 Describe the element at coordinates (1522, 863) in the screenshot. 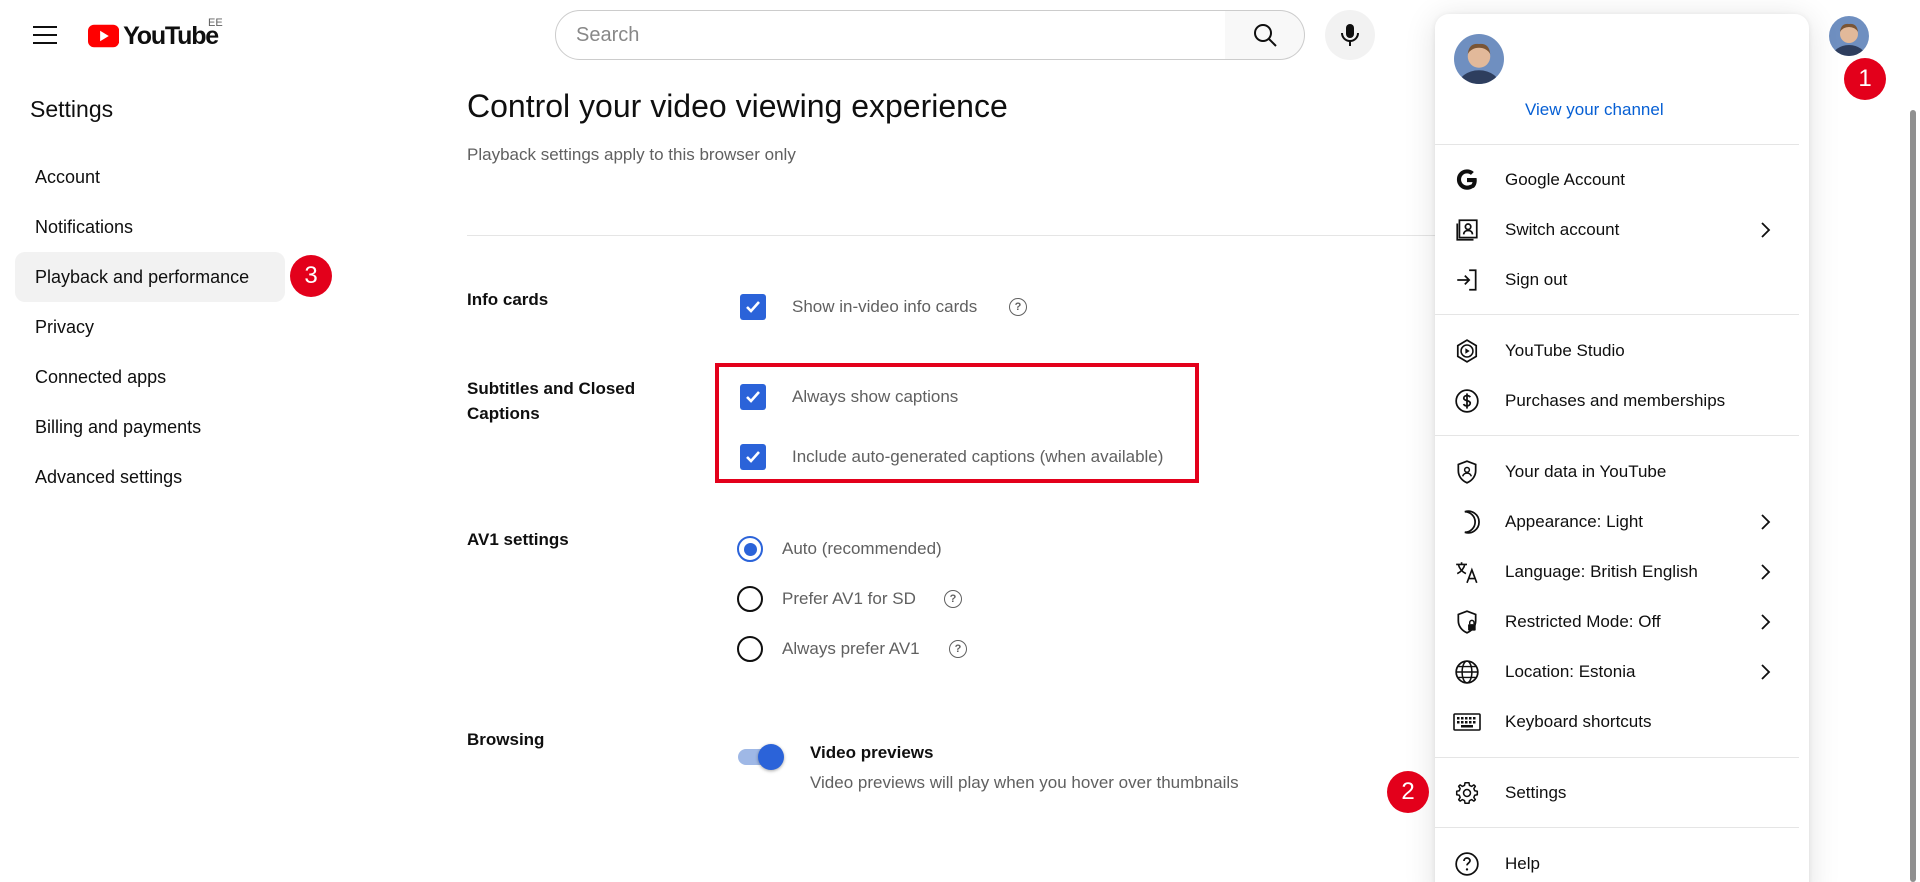

I see `menu-item-label: Help` at that location.